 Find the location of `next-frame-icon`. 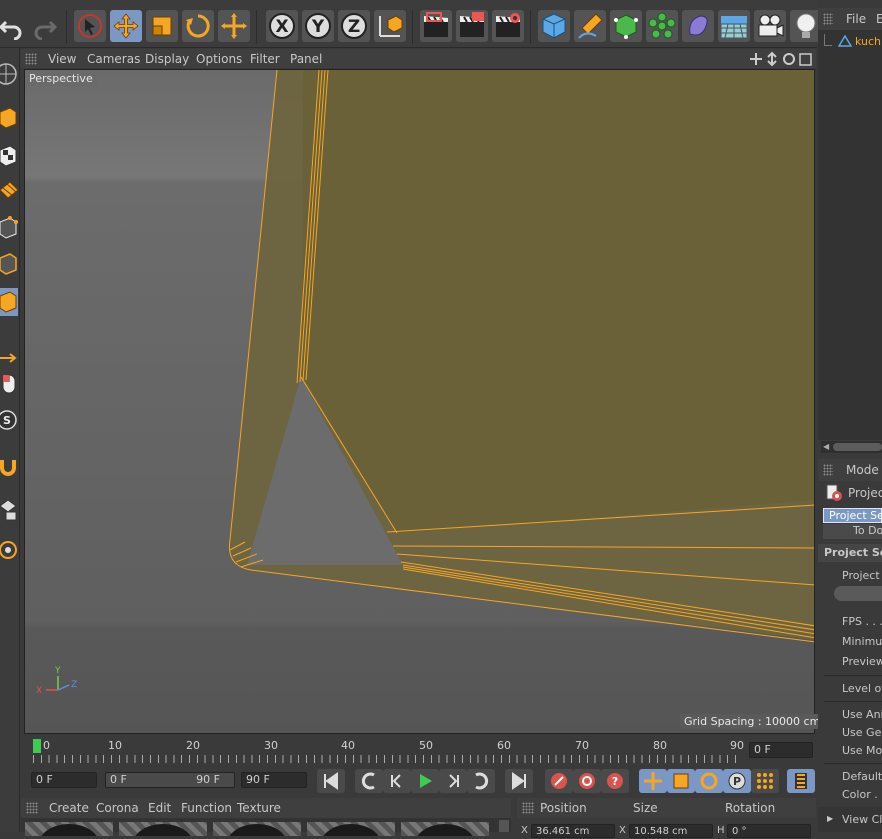

next-frame-icon is located at coordinates (453, 781).